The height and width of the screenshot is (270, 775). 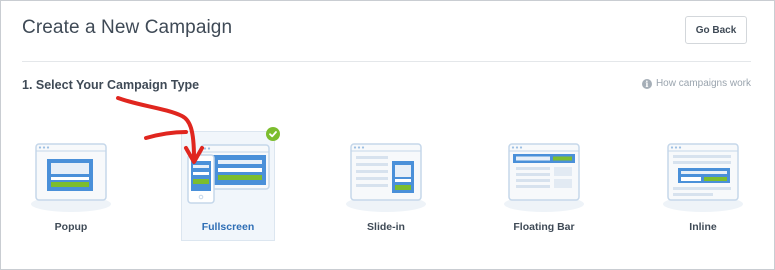 What do you see at coordinates (544, 227) in the screenshot?
I see `campaign-type-label: Floating Bar` at bounding box center [544, 227].